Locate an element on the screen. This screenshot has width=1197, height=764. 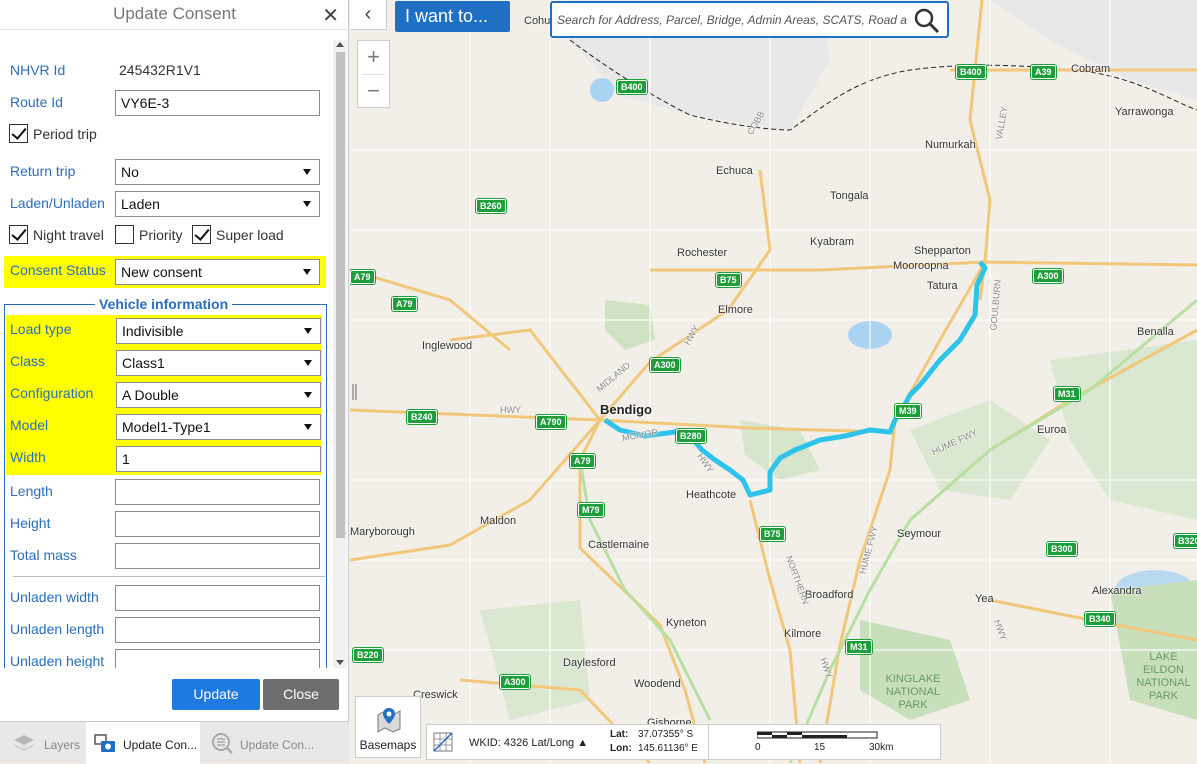
grid-icon is located at coordinates (443, 742).